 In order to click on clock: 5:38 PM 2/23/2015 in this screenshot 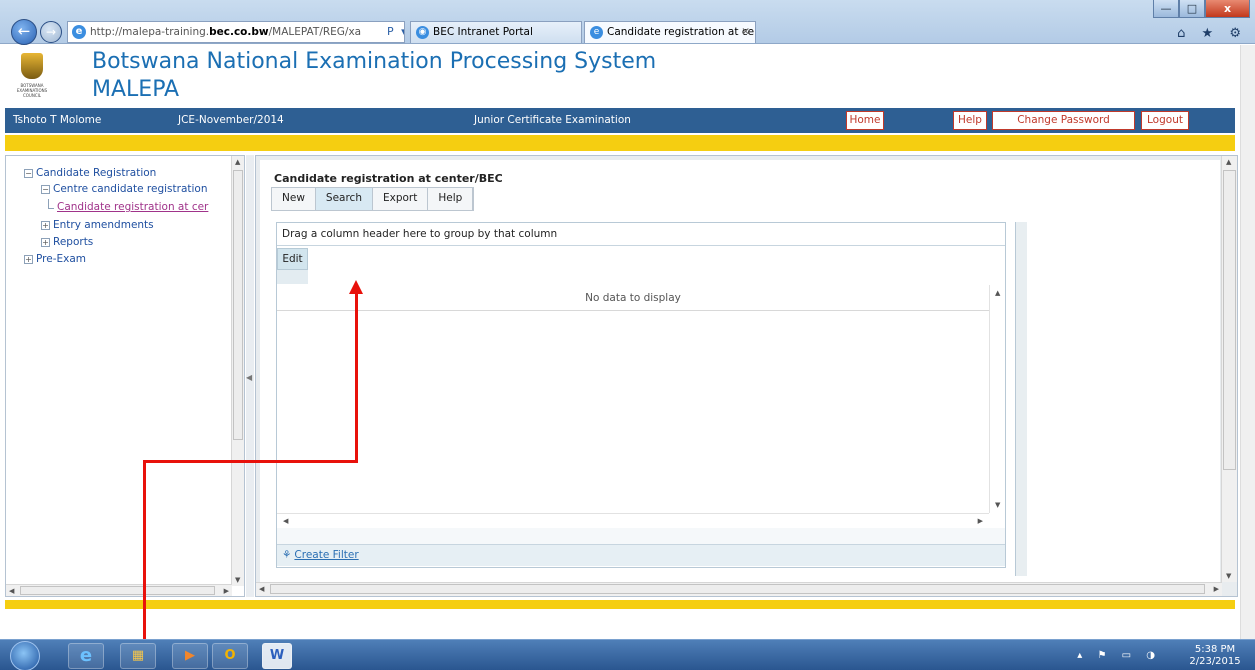, I will do `click(1215, 656)`.